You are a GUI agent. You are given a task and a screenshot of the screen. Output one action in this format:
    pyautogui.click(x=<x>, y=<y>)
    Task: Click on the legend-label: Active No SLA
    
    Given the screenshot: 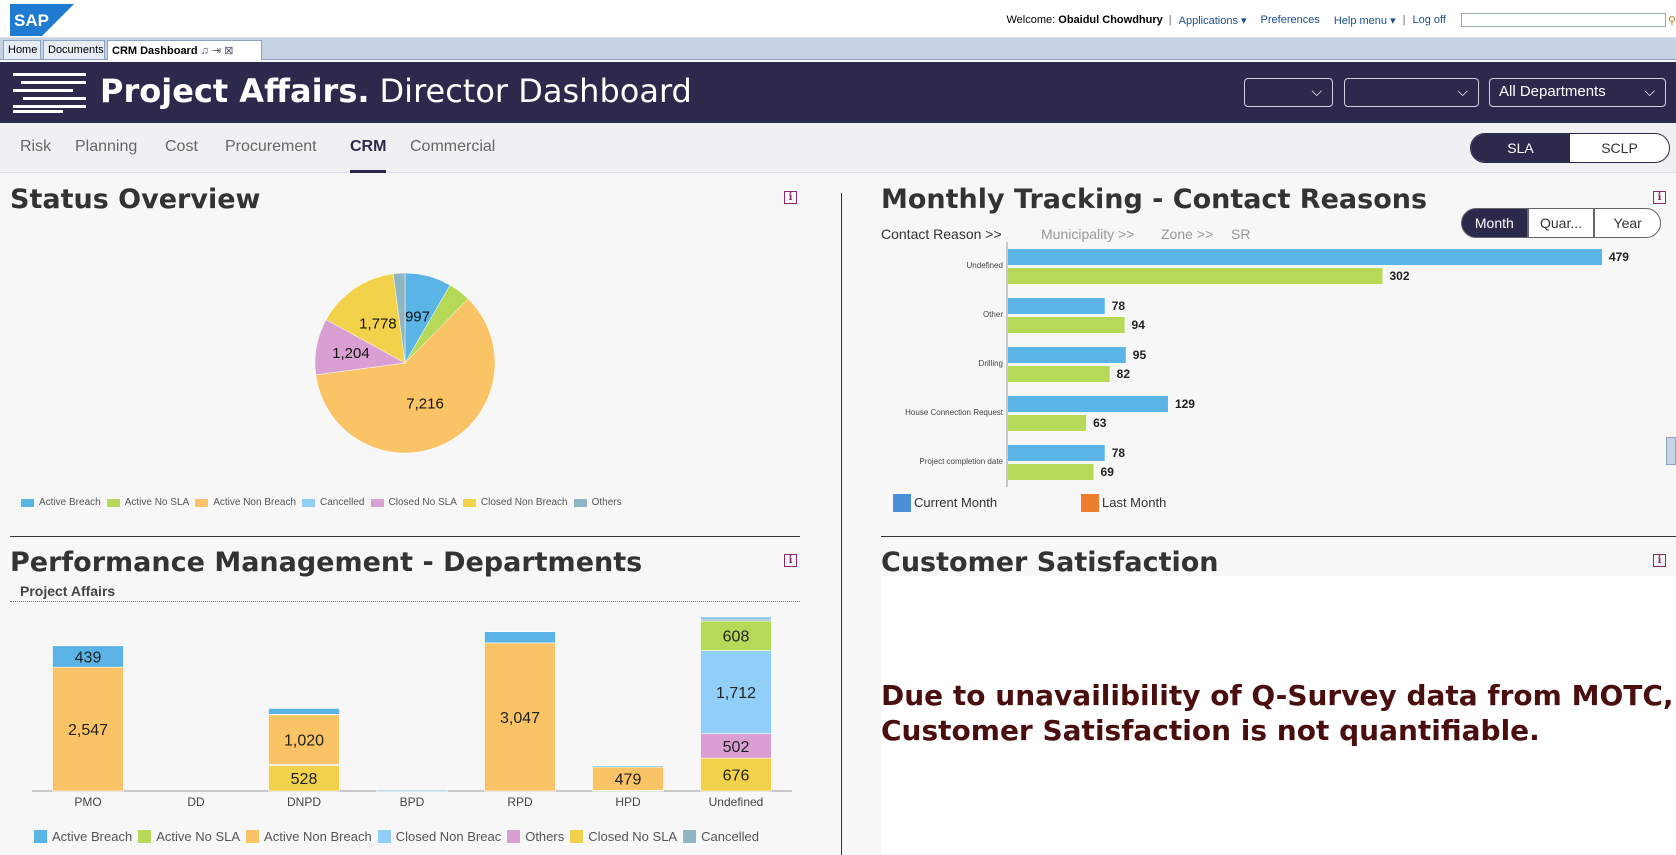 What is the action you would take?
    pyautogui.click(x=157, y=502)
    